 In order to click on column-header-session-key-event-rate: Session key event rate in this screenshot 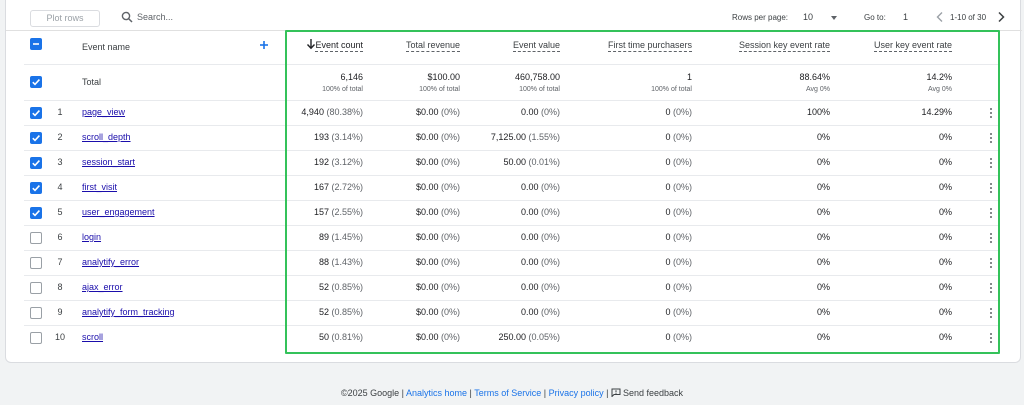, I will do `click(784, 46)`.